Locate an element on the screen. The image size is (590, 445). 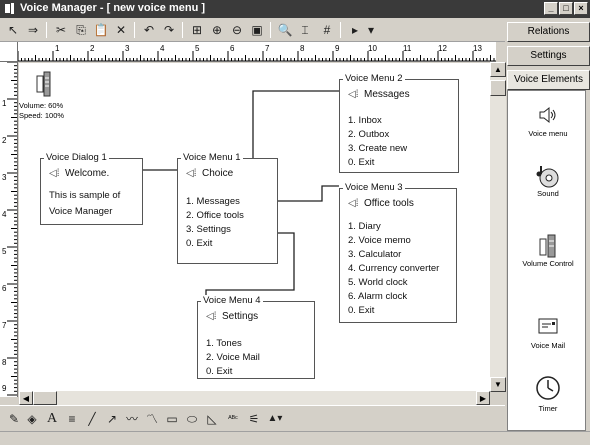
redo-icon: ↷ is located at coordinates (169, 30).